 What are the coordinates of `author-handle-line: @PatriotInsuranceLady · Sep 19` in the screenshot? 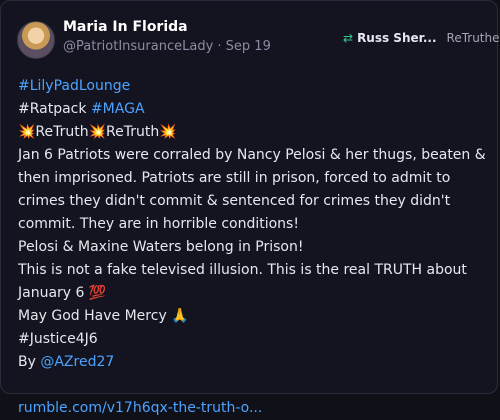 It's located at (167, 46).